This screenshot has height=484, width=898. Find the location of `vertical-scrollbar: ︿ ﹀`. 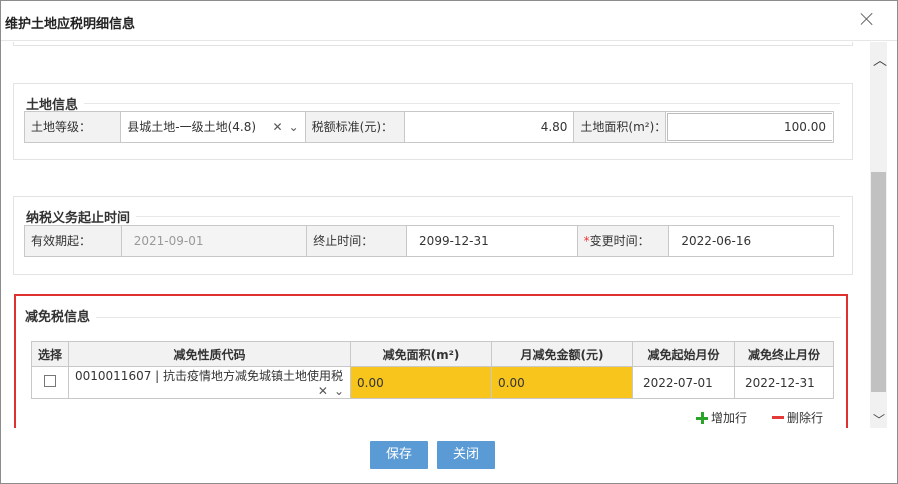

vertical-scrollbar: ︿ ﹀ is located at coordinates (878, 235).